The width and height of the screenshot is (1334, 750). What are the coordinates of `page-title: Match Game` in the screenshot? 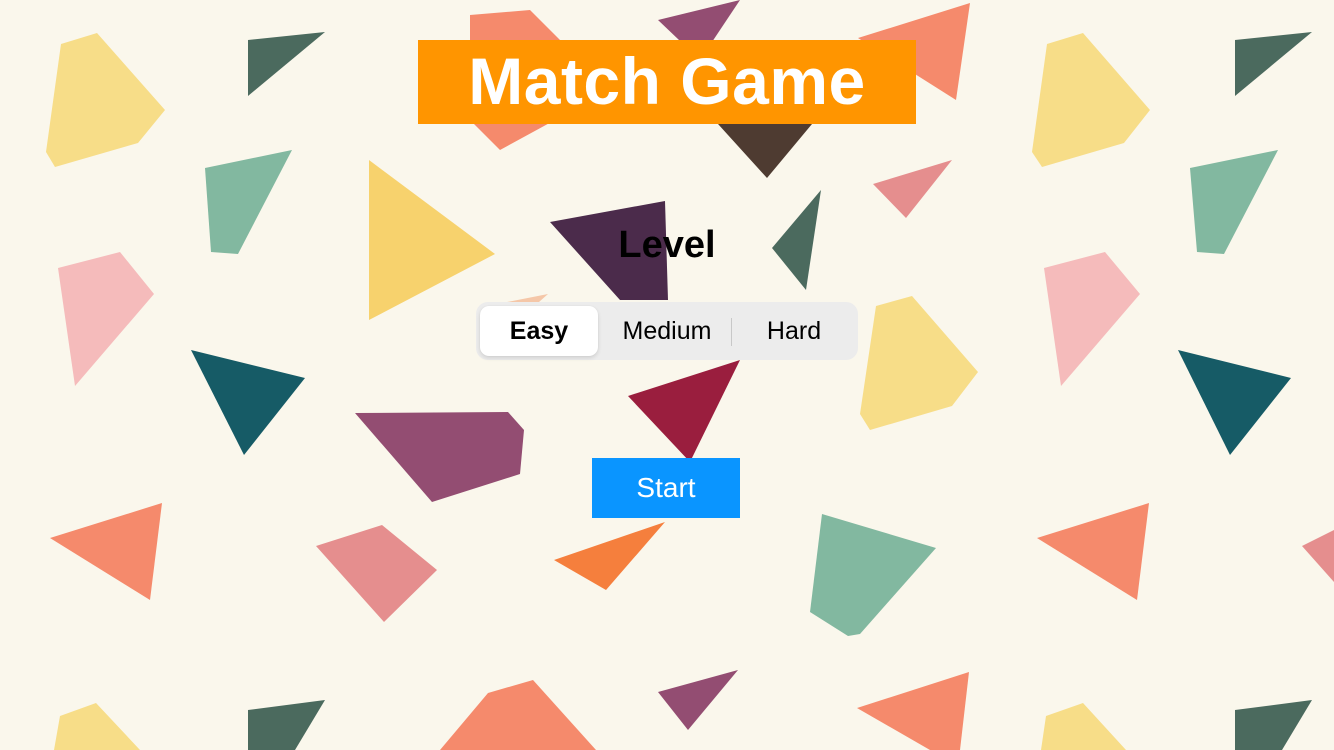 It's located at (667, 81).